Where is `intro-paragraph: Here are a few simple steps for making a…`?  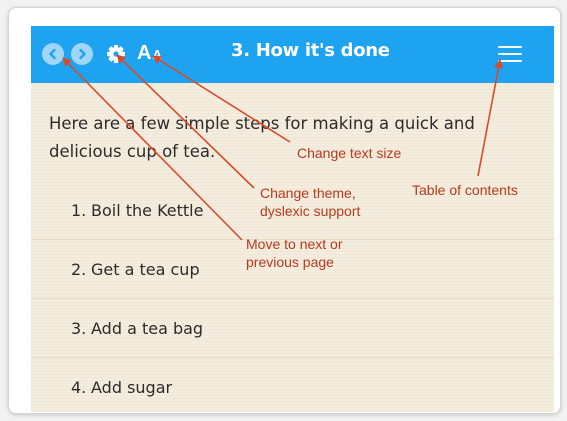
intro-paragraph: Here are a few simple steps for making a… is located at coordinates (262, 137).